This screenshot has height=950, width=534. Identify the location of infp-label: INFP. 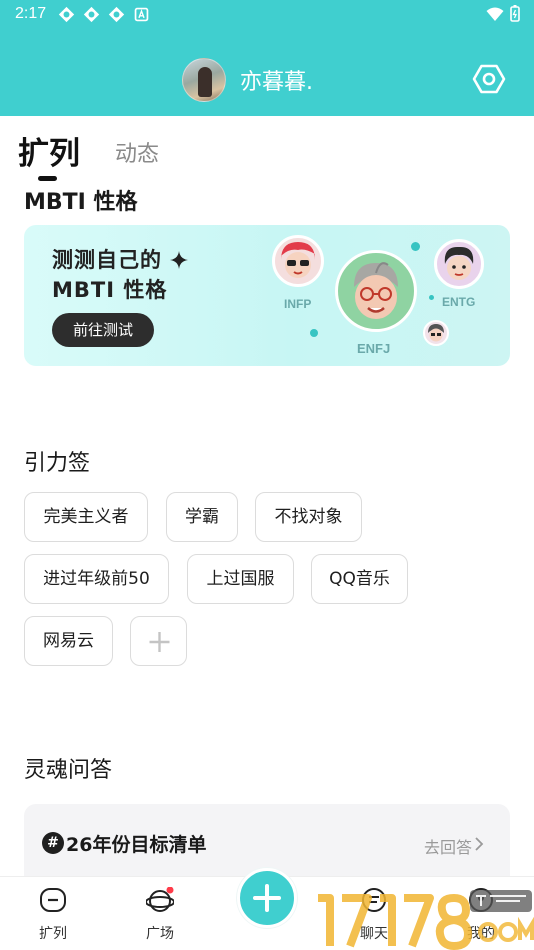
(298, 304).